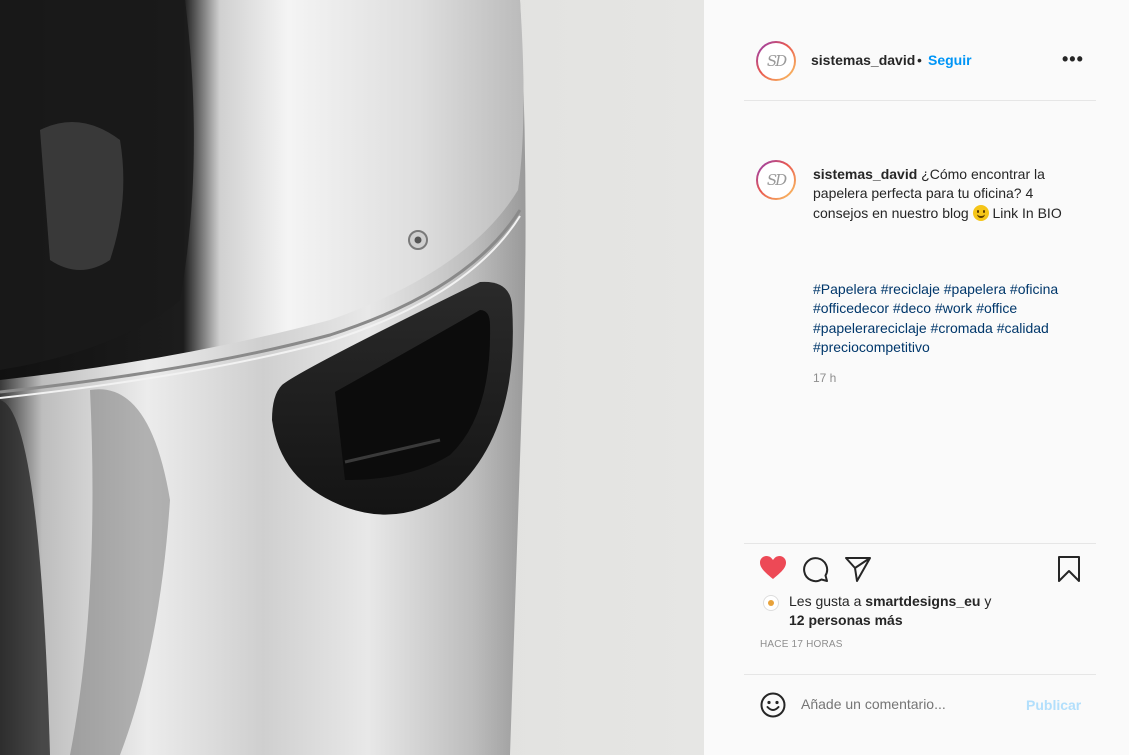  Describe the element at coordinates (920, 100) in the screenshot. I see `header-divider` at that location.